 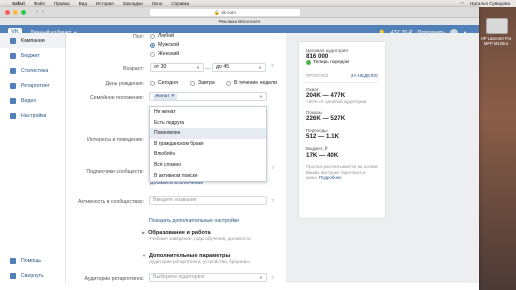 What do you see at coordinates (342, 75) in the screenshot?
I see `forecast-header: ПРОГНОЗ ЗА НЕДЕЛЮ` at bounding box center [342, 75].